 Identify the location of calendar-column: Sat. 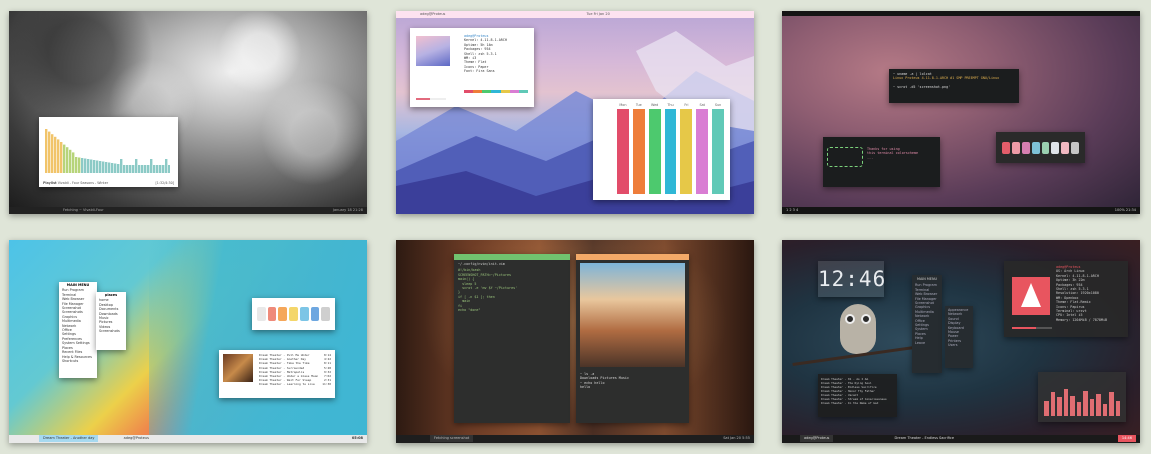
(702, 148).